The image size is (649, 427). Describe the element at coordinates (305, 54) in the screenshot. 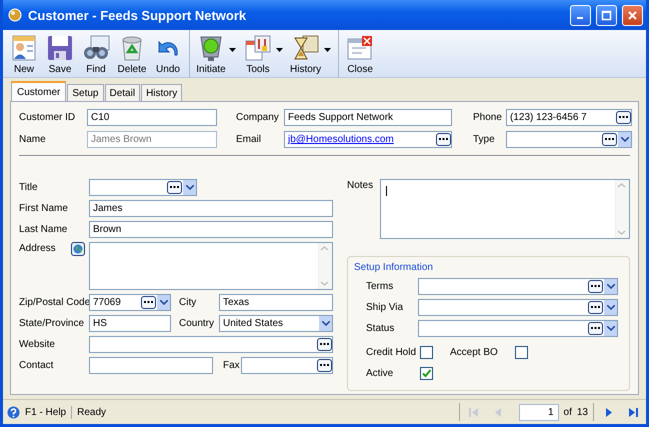

I see `toolbar-button: History` at that location.